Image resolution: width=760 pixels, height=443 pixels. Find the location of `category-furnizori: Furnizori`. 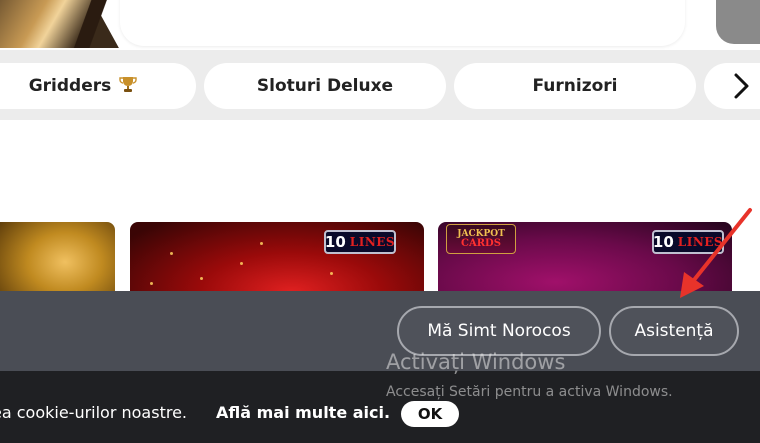

category-furnizori: Furnizori is located at coordinates (575, 86).